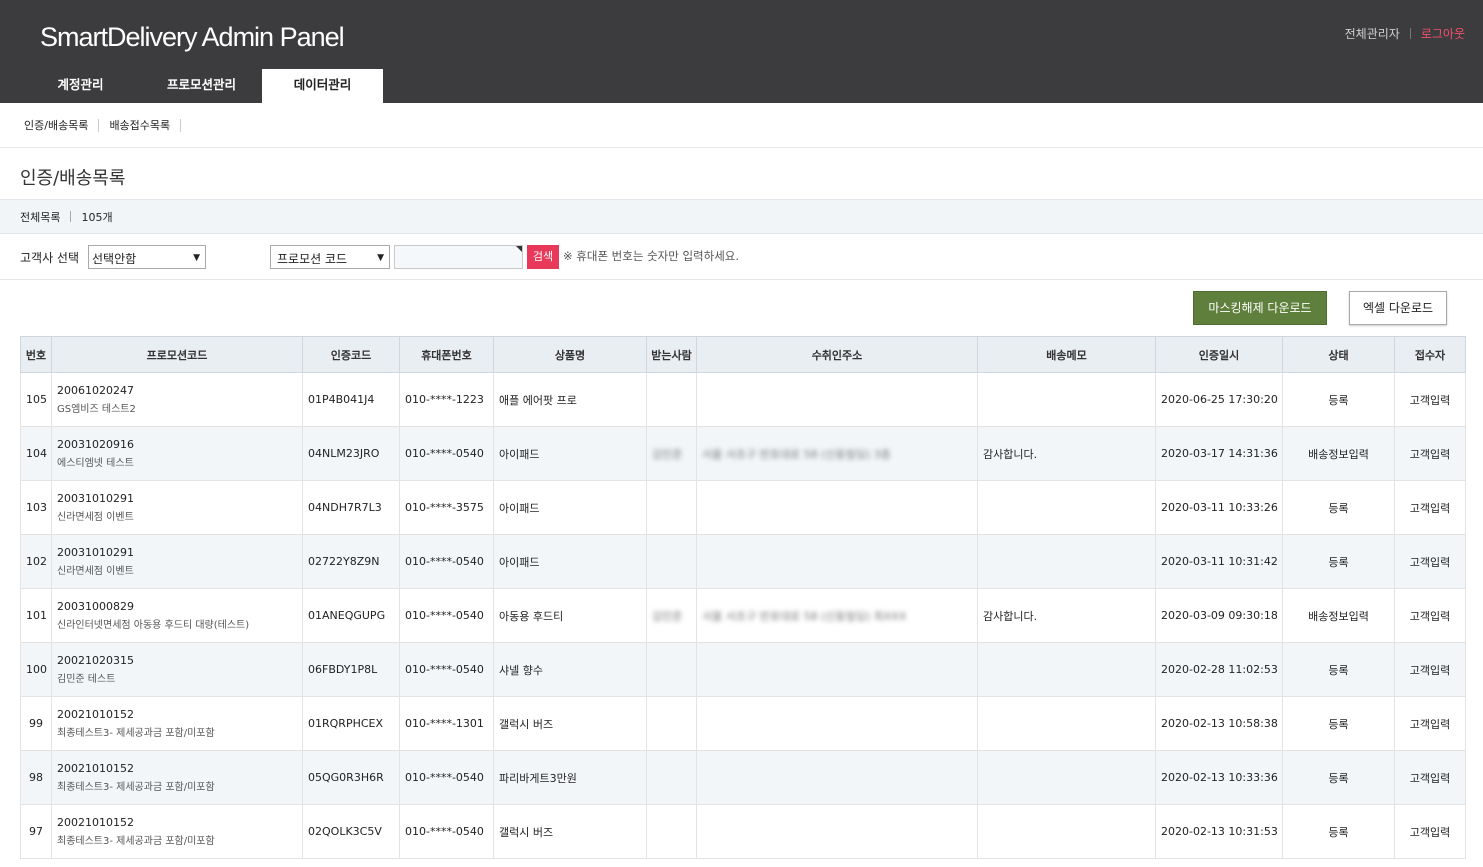  Describe the element at coordinates (147, 257) in the screenshot. I see `client-select: 선택안함 ▼` at that location.